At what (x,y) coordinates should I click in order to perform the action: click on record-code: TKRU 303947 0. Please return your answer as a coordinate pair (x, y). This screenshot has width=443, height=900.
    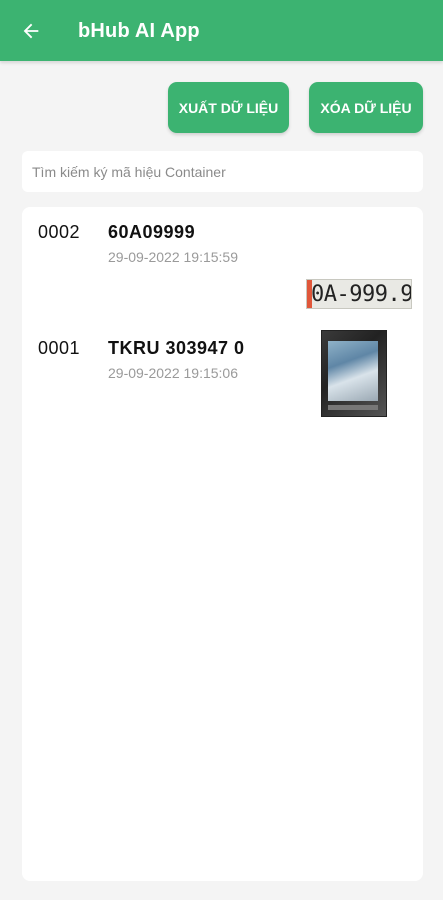
    Looking at the image, I should click on (176, 348).